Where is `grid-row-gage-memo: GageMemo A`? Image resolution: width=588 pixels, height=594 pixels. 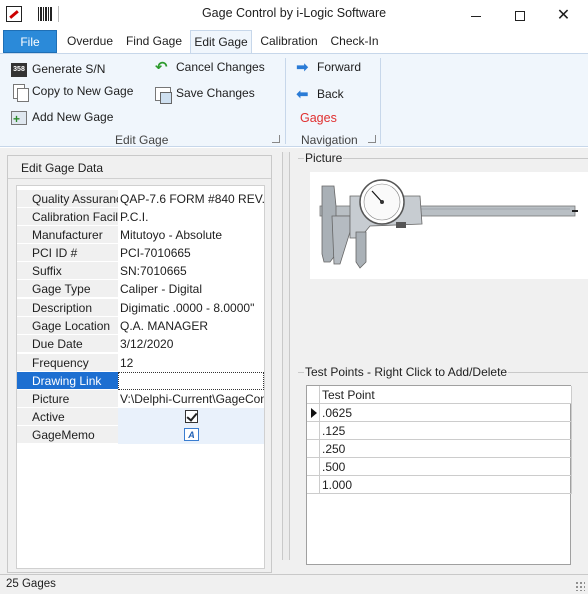
grid-row-gage-memo: GageMemo A is located at coordinates (140, 435).